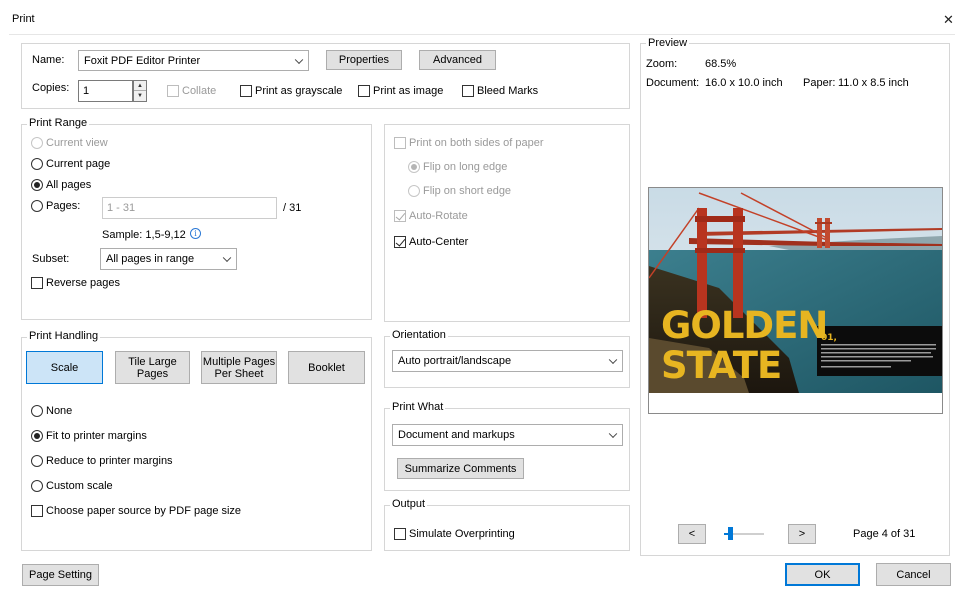 The width and height of the screenshot is (955, 589). What do you see at coordinates (460, 468) in the screenshot?
I see `summarize-comments-button: Summarize Comments` at bounding box center [460, 468].